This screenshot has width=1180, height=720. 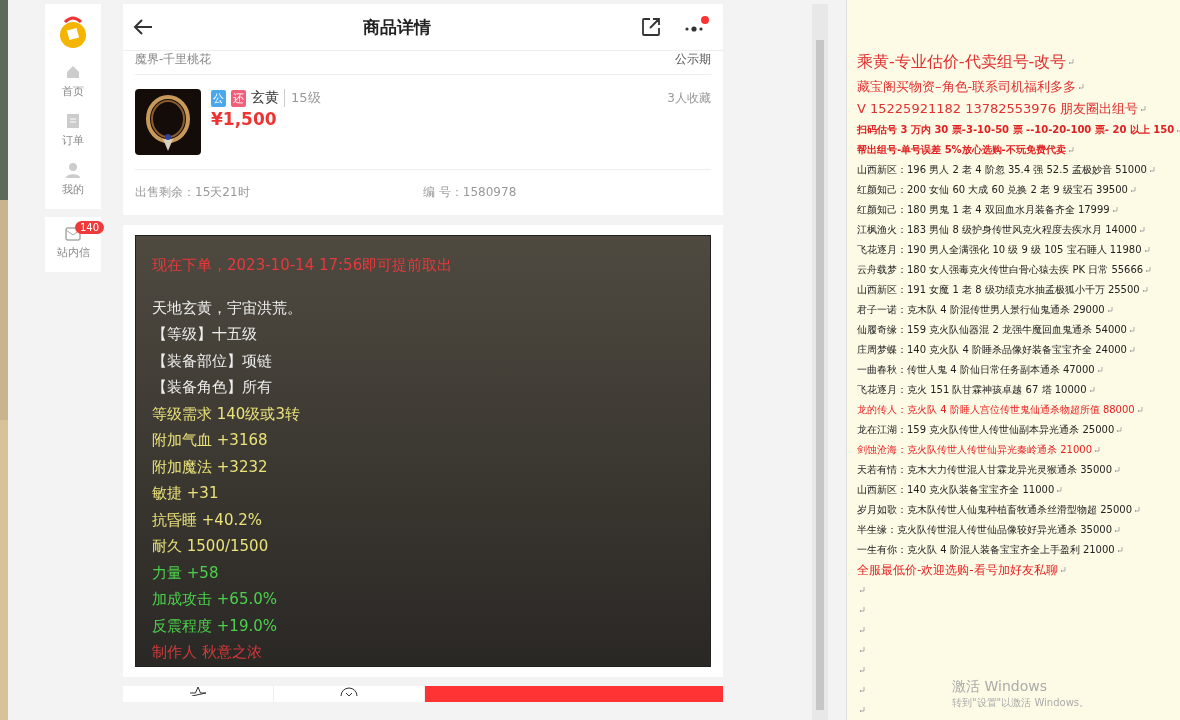 I want to click on back-arrow-icon, so click(x=143, y=27).